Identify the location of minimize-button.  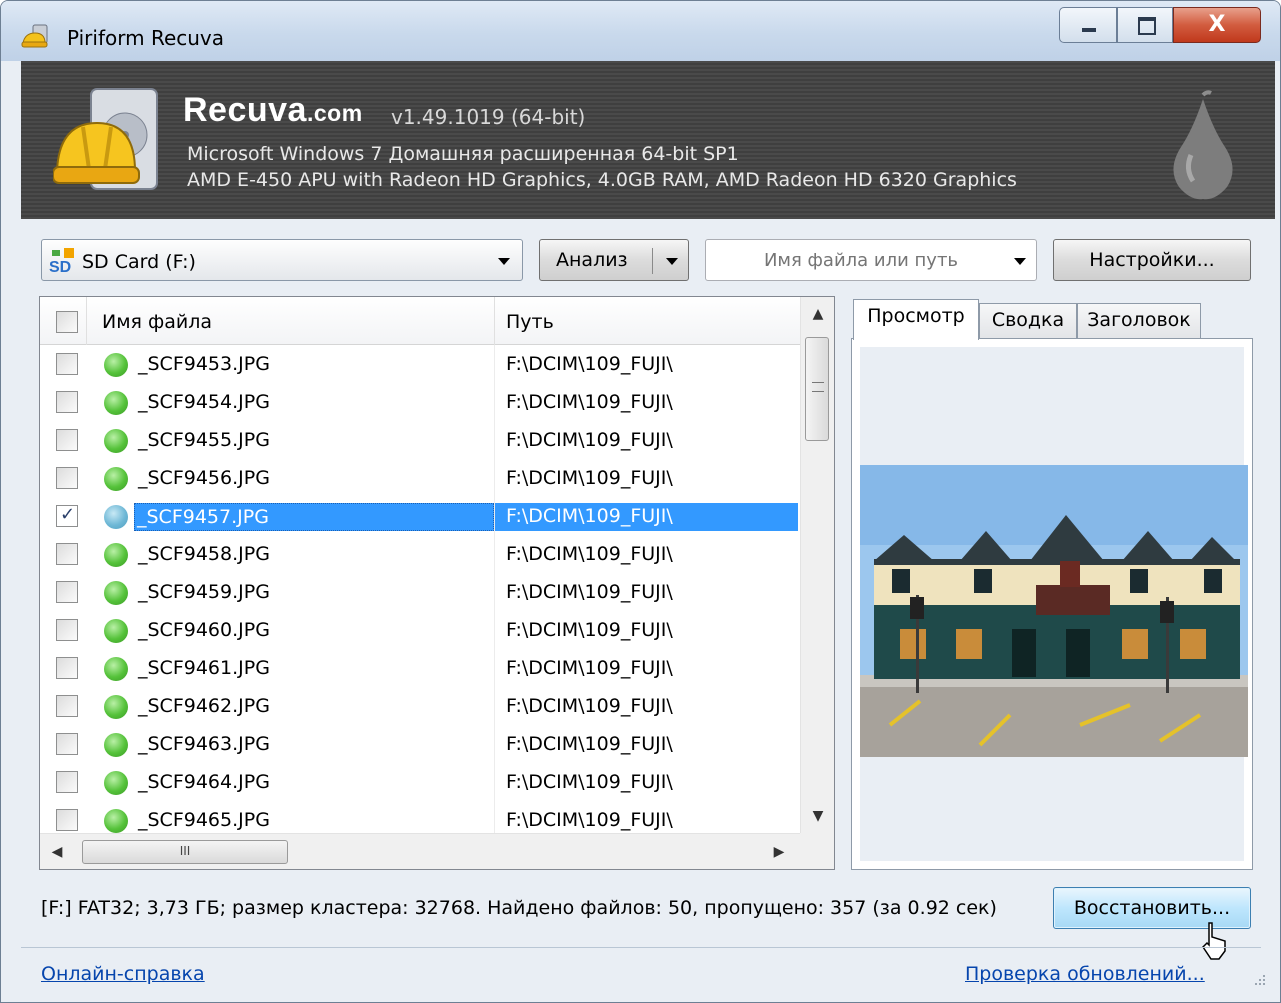
(1088, 25).